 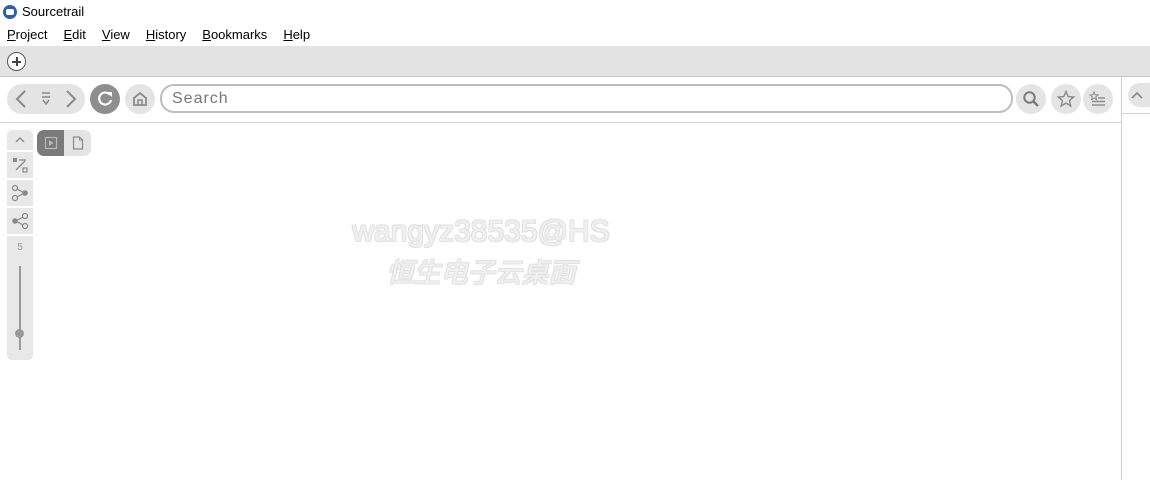 I want to click on refresh-button, so click(x=105, y=99).